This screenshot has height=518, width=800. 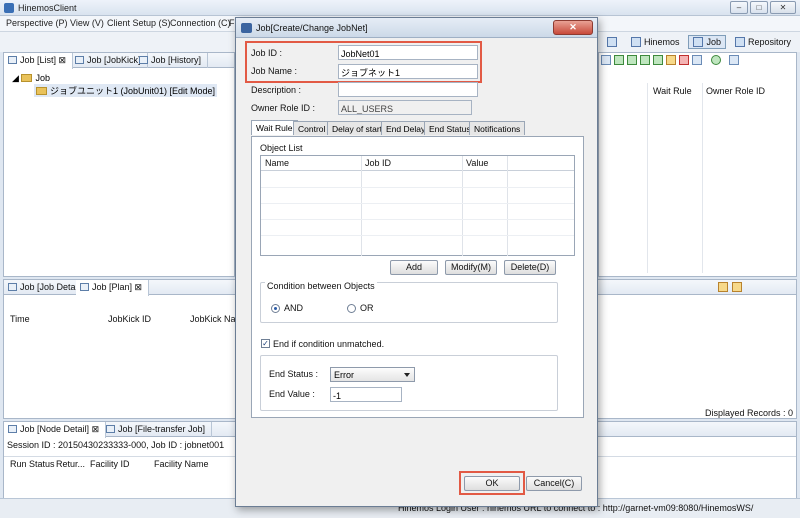 What do you see at coordinates (366, 394) in the screenshot?
I see `end-value-input` at bounding box center [366, 394].